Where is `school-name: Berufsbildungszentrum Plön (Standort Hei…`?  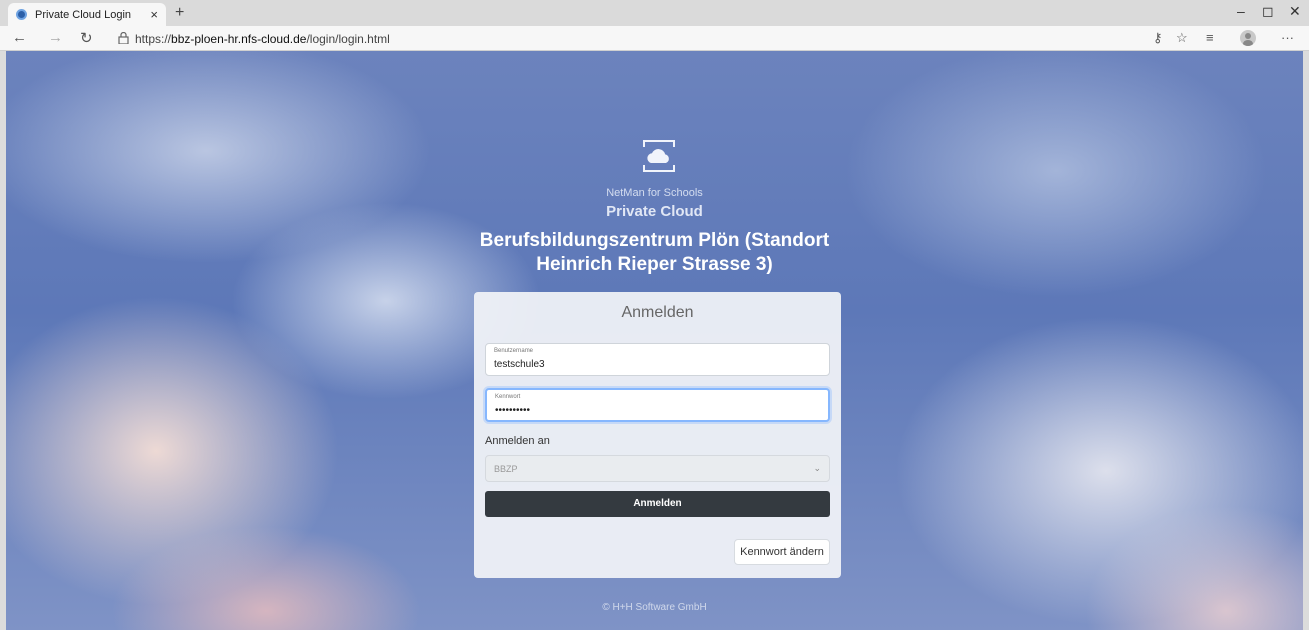
school-name: Berufsbildungszentrum Plön (Standort Hei… is located at coordinates (654, 253).